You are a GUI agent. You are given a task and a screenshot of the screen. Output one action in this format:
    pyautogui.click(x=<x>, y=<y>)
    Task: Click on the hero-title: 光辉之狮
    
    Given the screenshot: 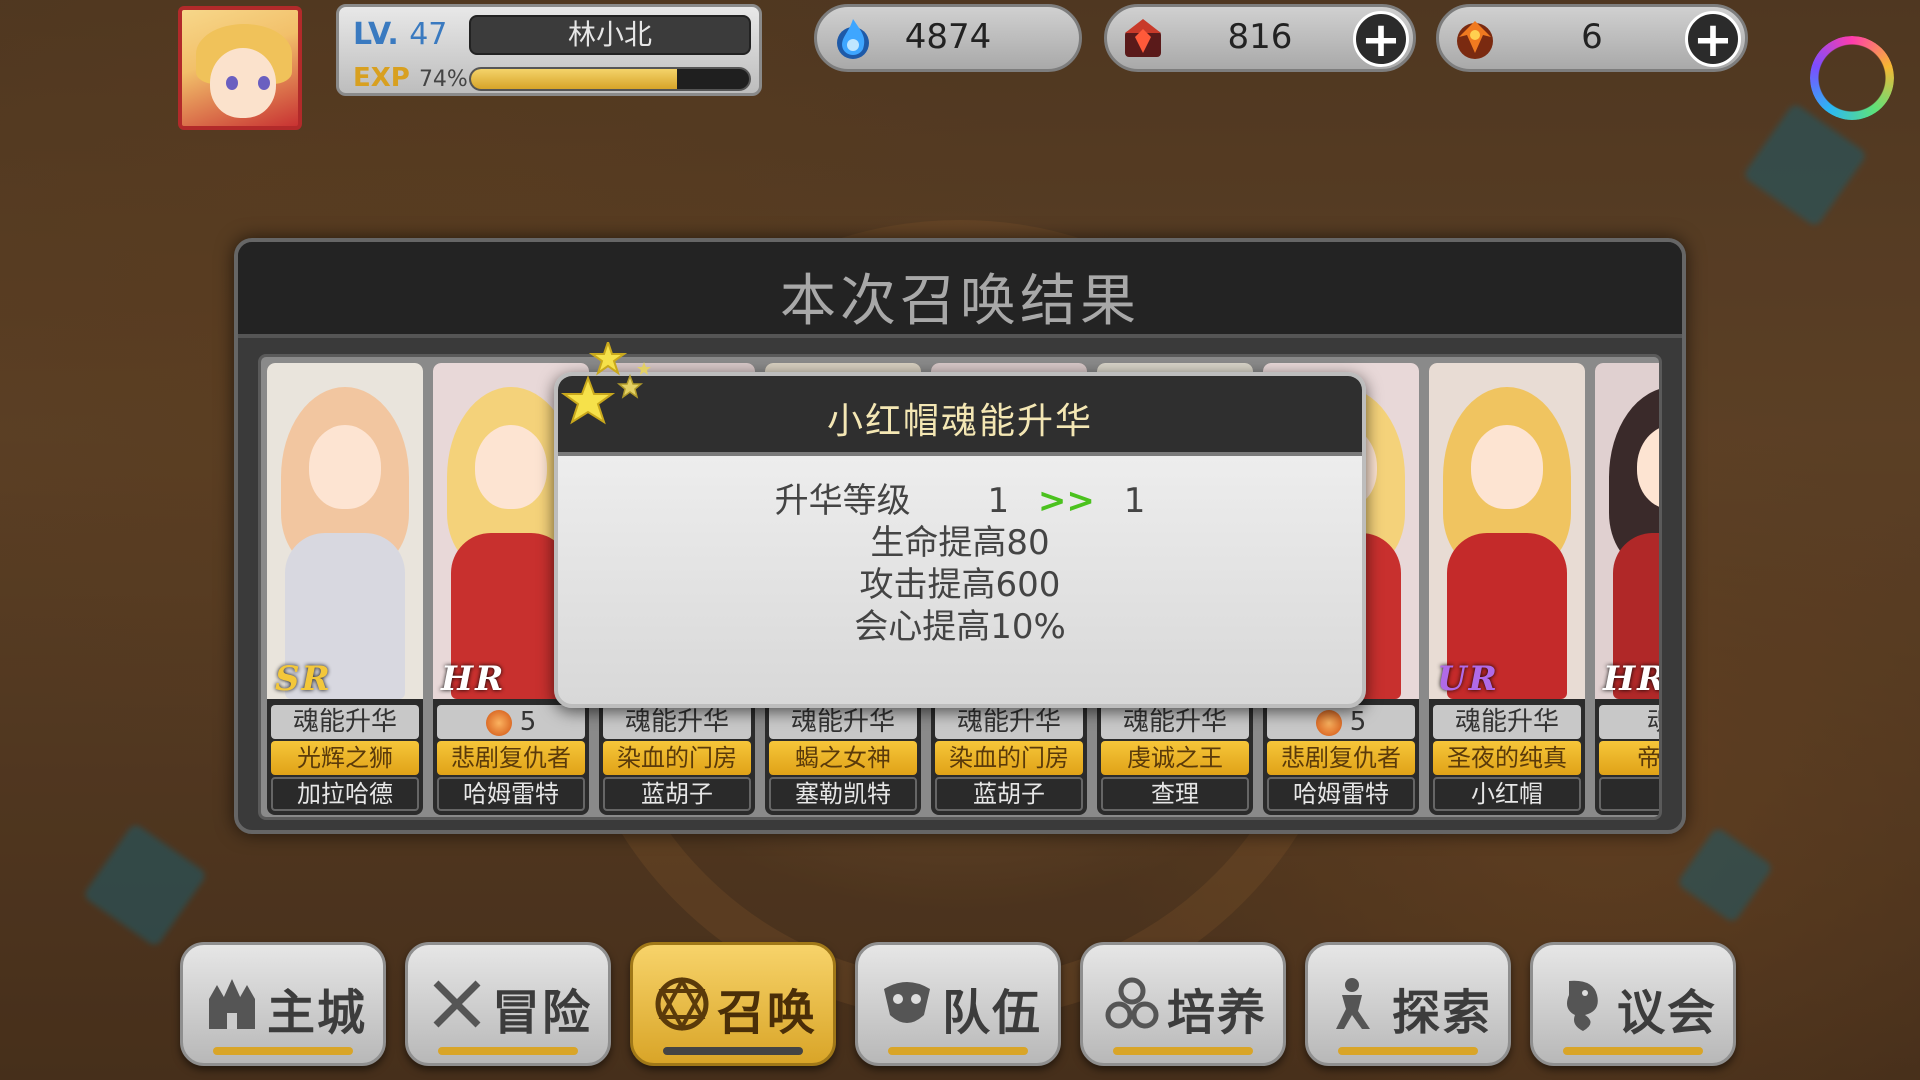 What is the action you would take?
    pyautogui.click(x=345, y=758)
    